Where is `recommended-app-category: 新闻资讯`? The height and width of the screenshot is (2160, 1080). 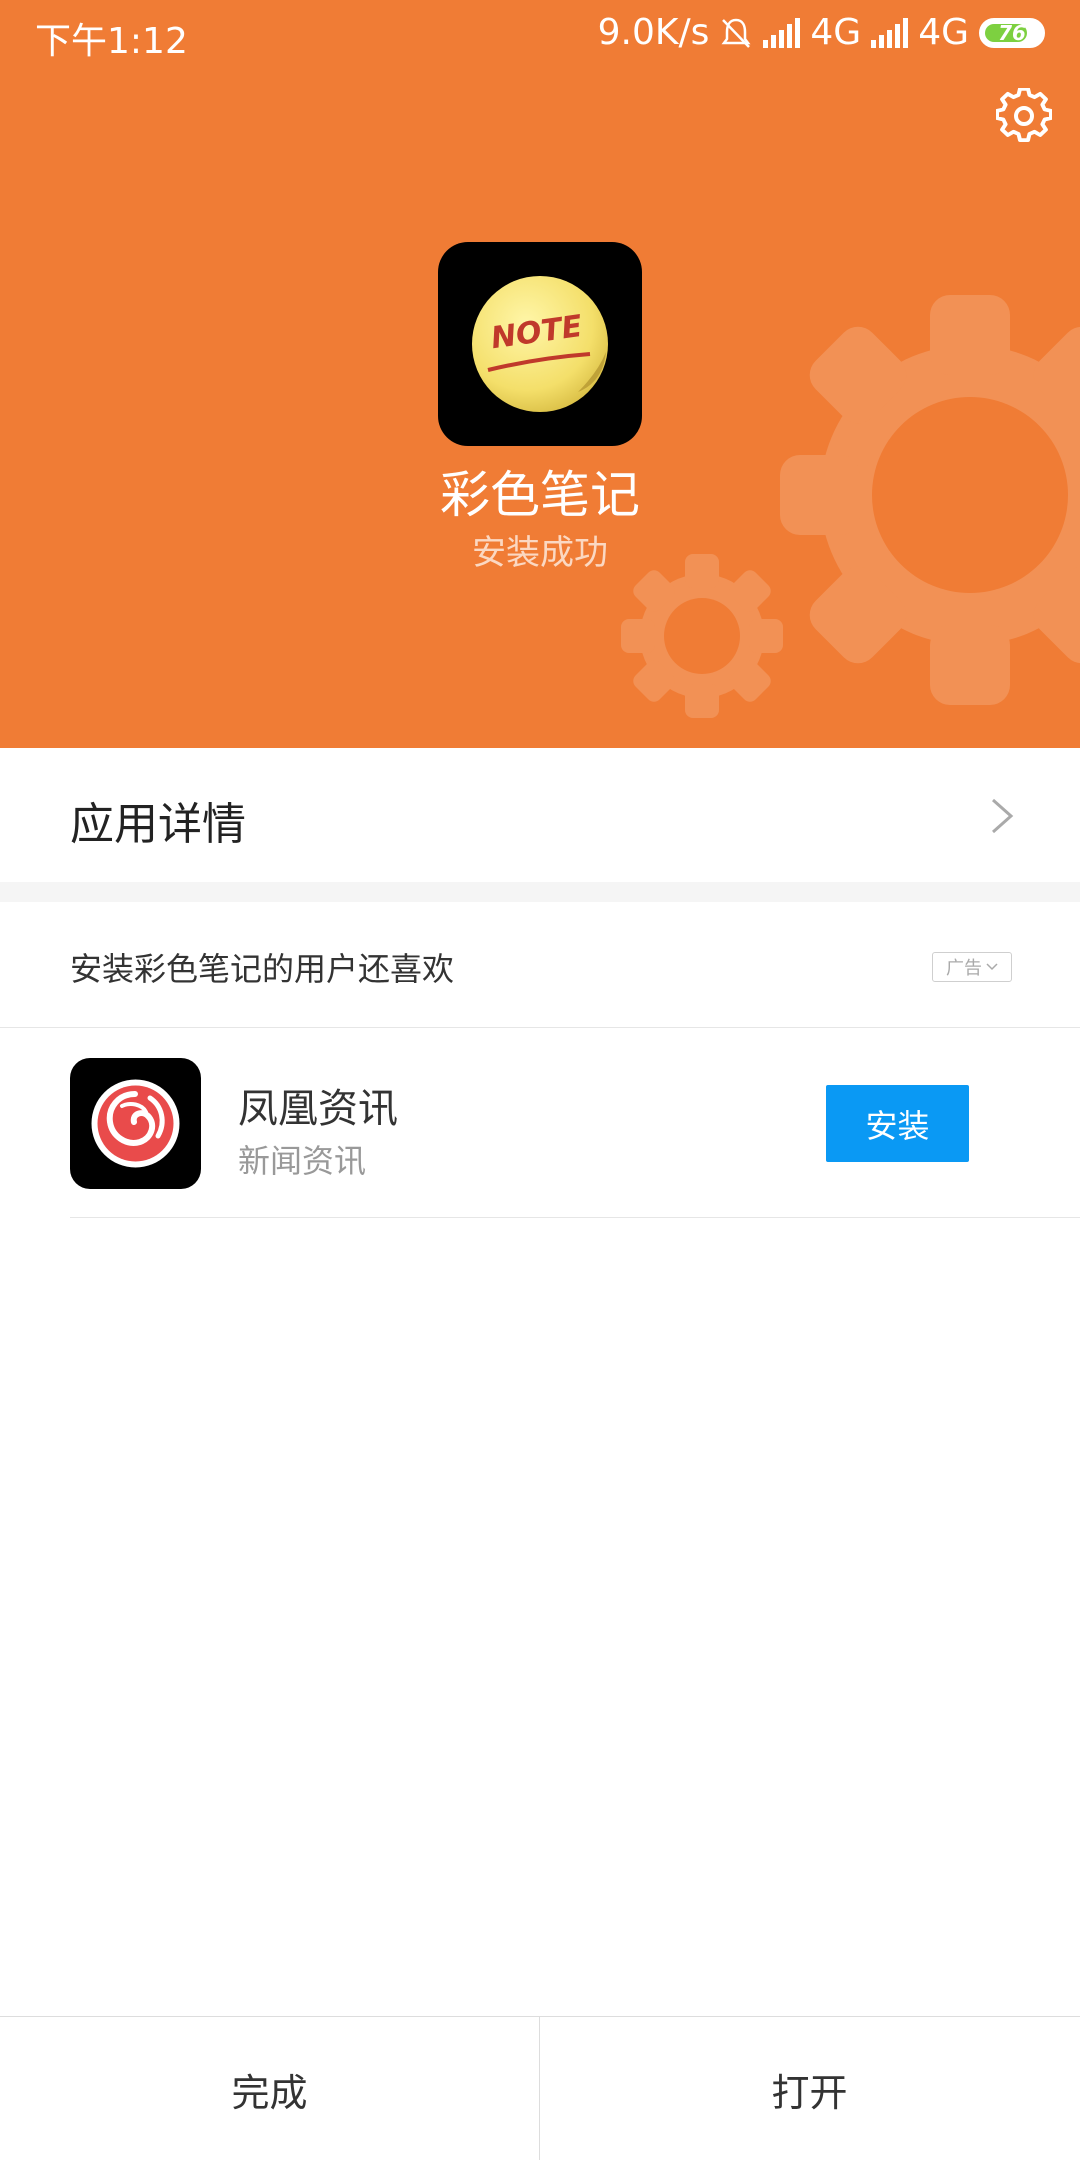
recommended-app-category: 新闻资讯 is located at coordinates (302, 1161).